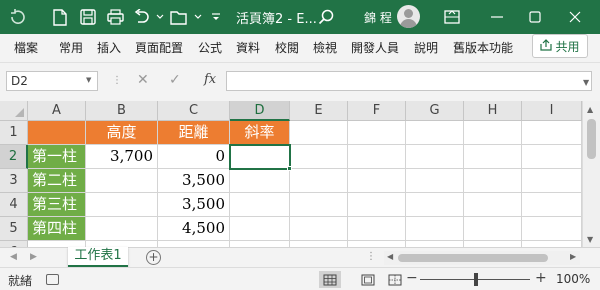 The image size is (600, 290). Describe the element at coordinates (210, 47) in the screenshot. I see `tab-formulas: 公式` at that location.